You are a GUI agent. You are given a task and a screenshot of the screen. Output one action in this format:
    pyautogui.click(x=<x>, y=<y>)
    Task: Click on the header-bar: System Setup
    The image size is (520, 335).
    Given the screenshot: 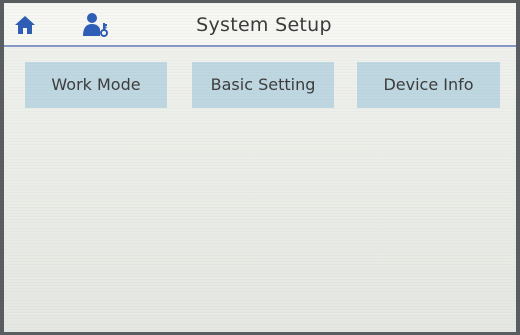 What is the action you would take?
    pyautogui.click(x=260, y=24)
    